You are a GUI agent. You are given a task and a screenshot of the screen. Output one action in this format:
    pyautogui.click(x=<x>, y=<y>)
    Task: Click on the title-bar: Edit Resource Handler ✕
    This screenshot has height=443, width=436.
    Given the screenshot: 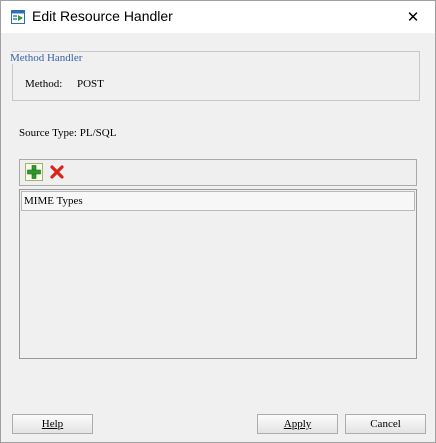 What is the action you would take?
    pyautogui.click(x=218, y=17)
    